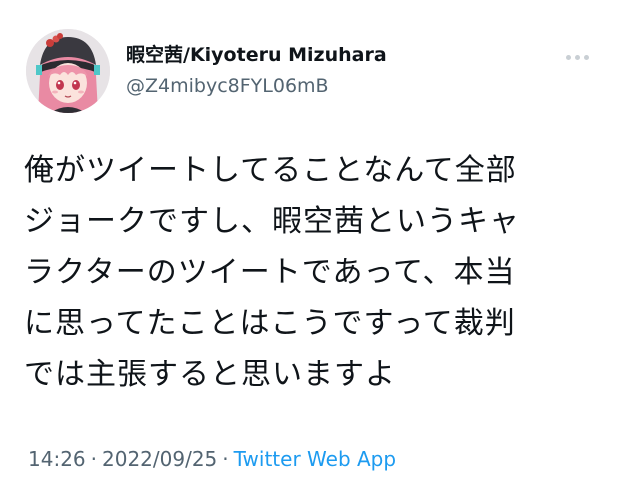  I want to click on user-name-block: 暇空茜/Kiyoteru Mizuhara @Z4mibyc8FYL06mB, so click(326, 70).